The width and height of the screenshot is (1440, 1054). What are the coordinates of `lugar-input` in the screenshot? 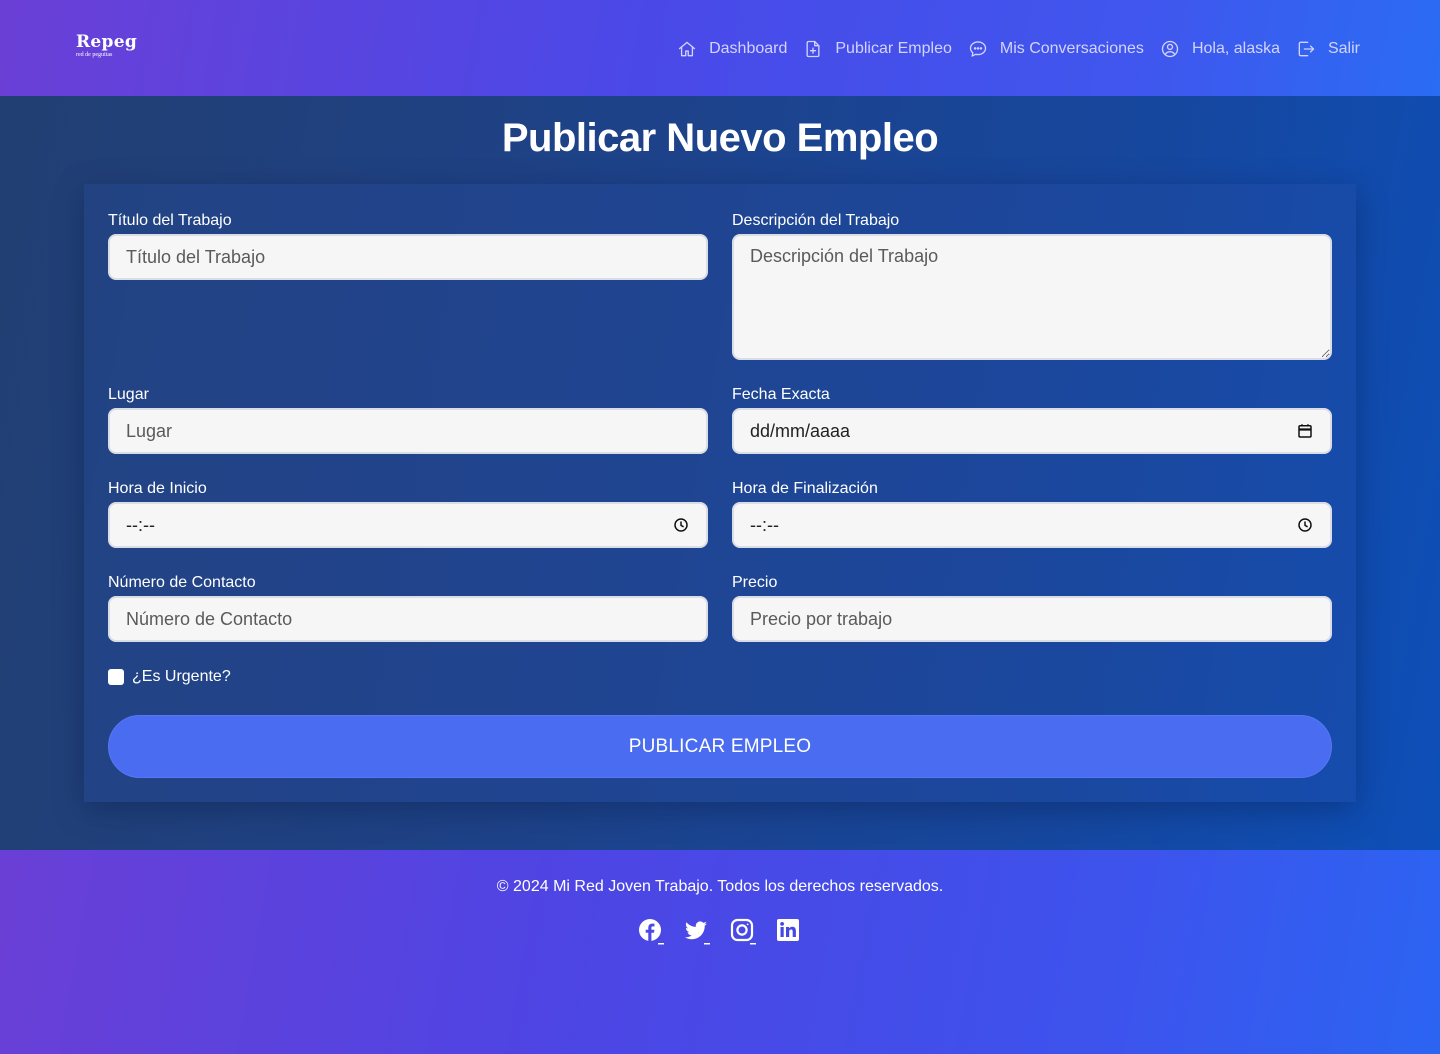 It's located at (408, 431).